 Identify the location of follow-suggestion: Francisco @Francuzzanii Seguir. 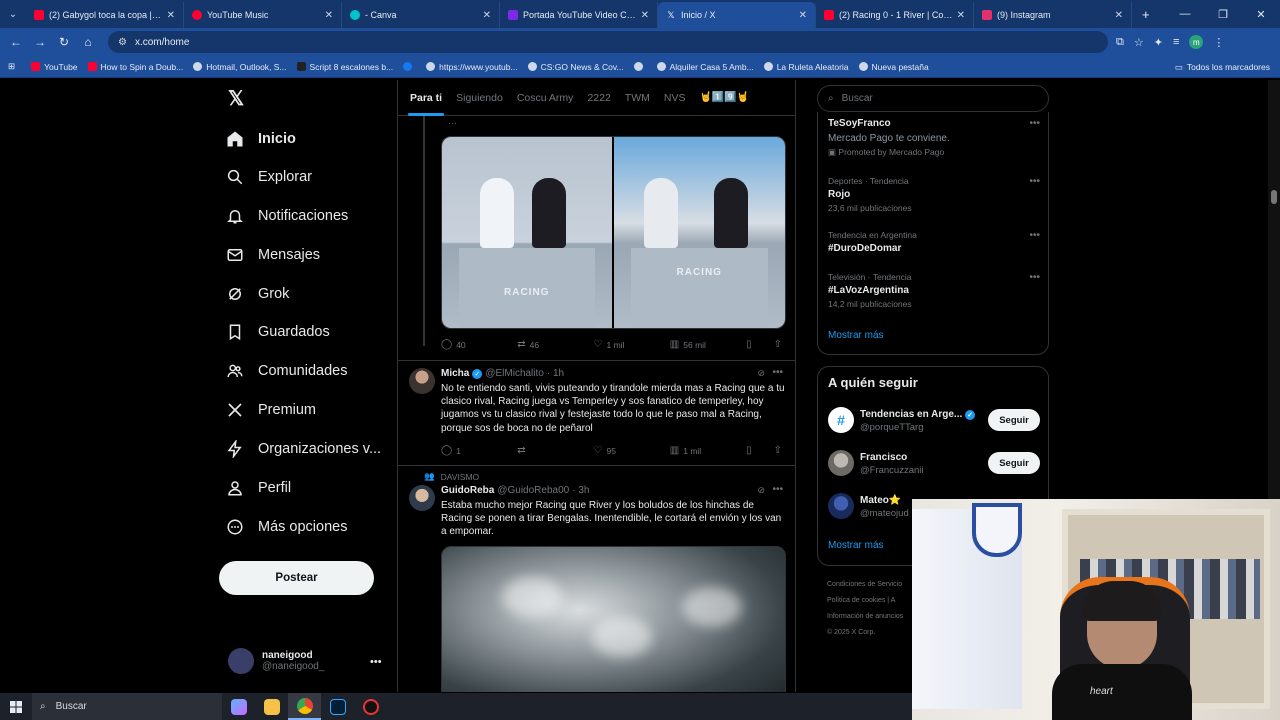
(934, 465).